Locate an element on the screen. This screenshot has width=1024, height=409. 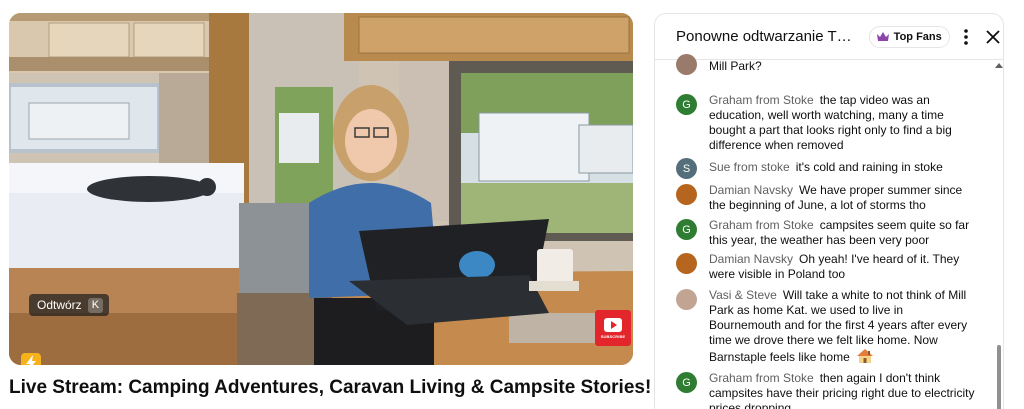
chat-message: Mill Park? is located at coordinates (826, 64).